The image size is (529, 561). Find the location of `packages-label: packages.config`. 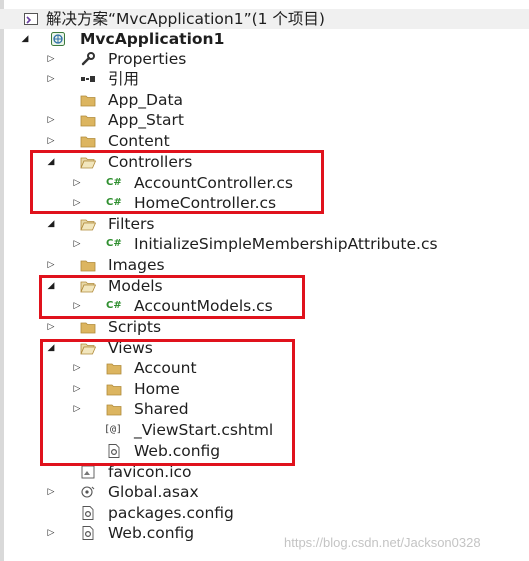

packages-label: packages.config is located at coordinates (171, 513).